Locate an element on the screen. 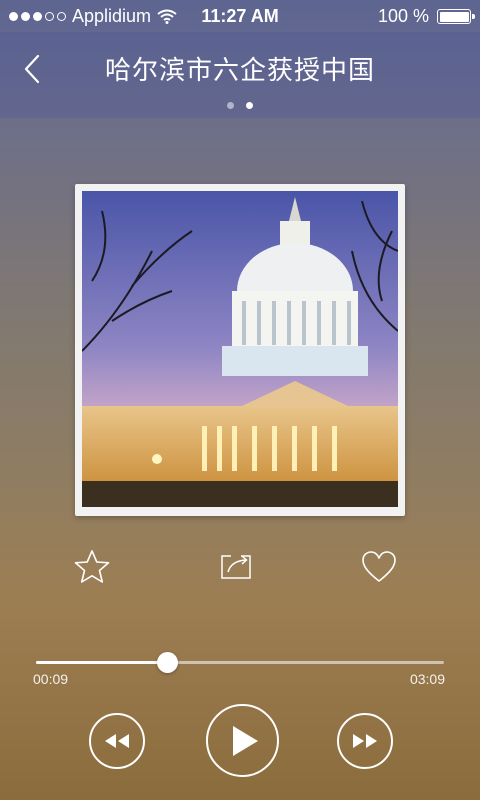 This screenshot has height=800, width=480. page-indicator is located at coordinates (240, 105).